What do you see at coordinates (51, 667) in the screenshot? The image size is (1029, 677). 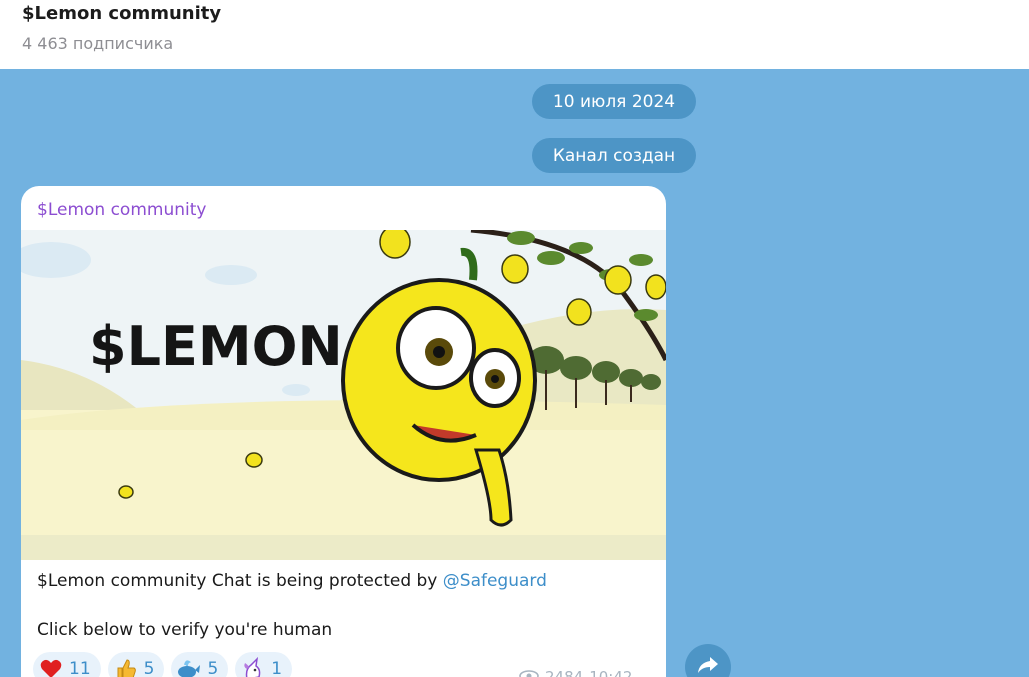 I see `heart-icon` at bounding box center [51, 667].